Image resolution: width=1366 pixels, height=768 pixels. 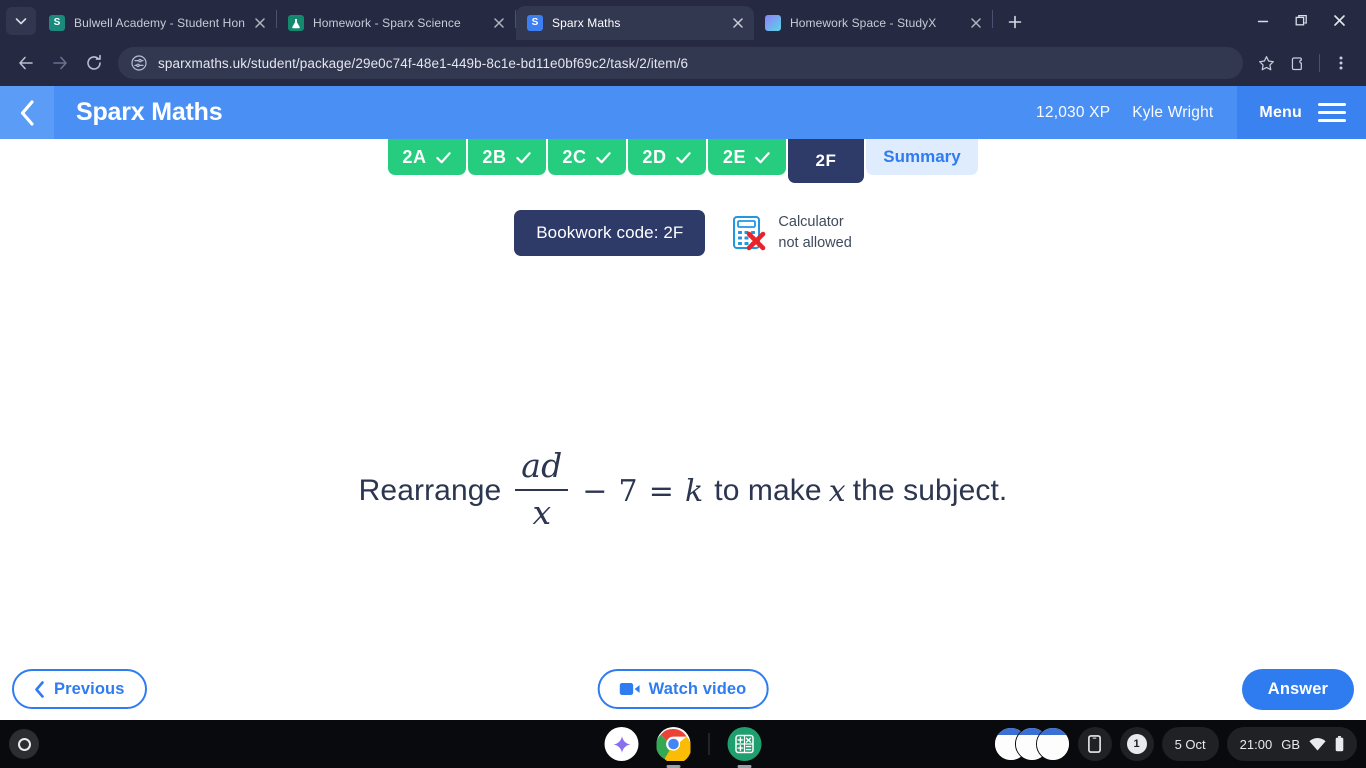 I want to click on launcher-icon, so click(x=24, y=744).